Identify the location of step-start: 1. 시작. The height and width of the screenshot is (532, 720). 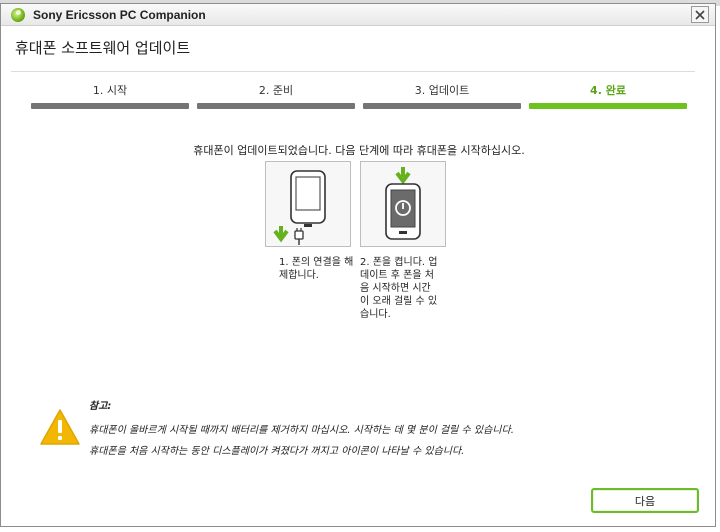
(110, 97).